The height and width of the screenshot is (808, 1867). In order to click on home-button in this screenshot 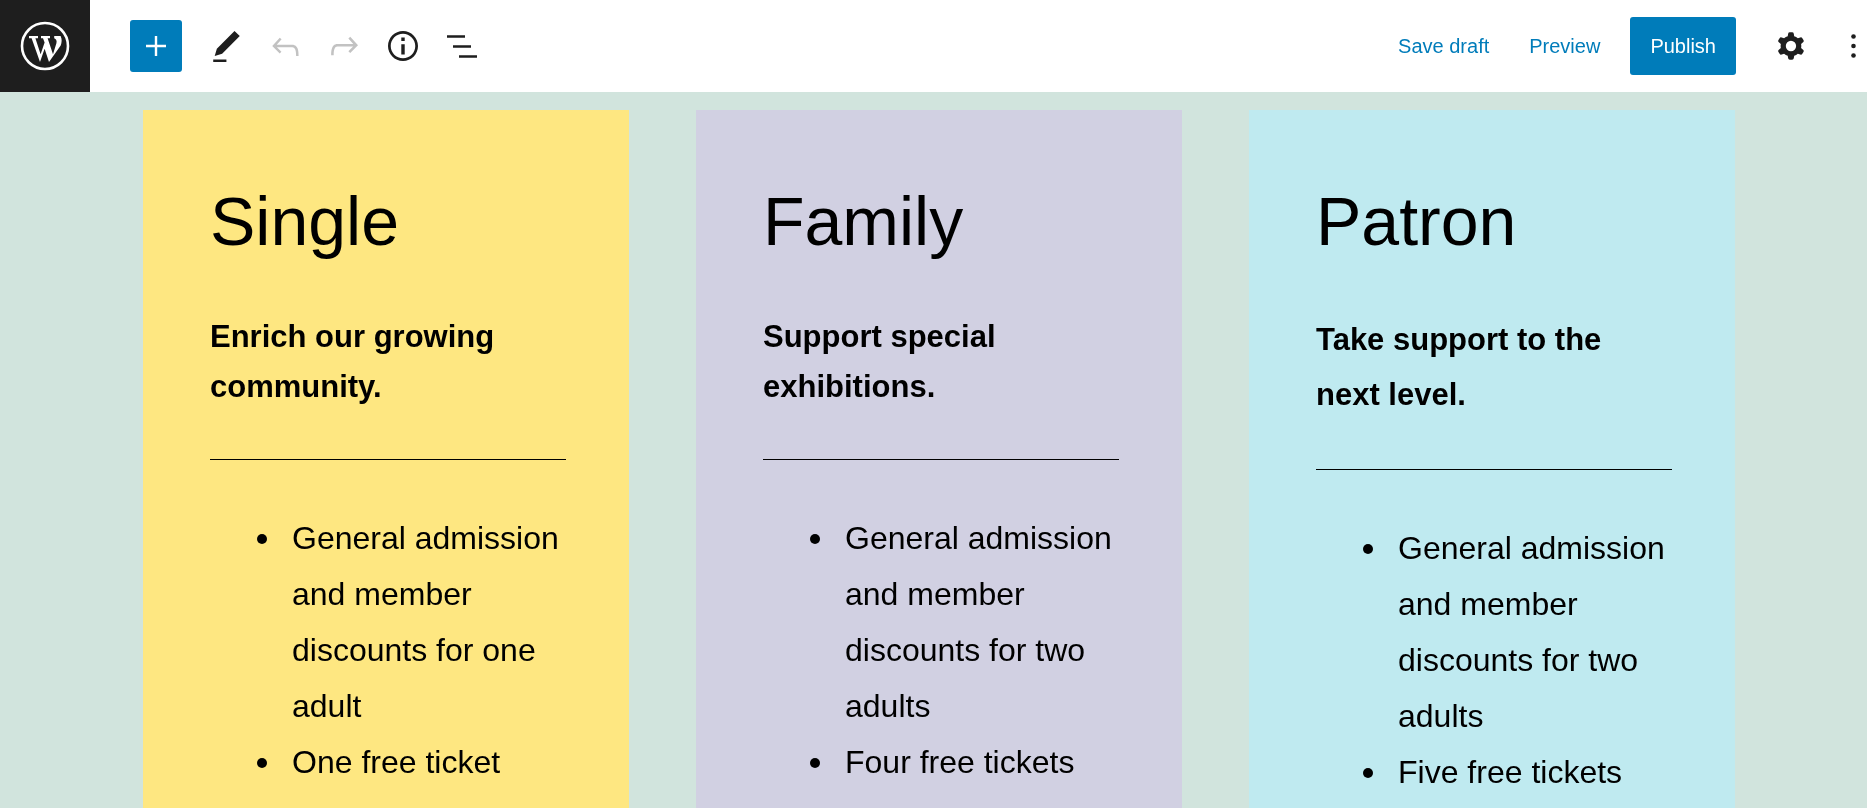, I will do `click(45, 46)`.